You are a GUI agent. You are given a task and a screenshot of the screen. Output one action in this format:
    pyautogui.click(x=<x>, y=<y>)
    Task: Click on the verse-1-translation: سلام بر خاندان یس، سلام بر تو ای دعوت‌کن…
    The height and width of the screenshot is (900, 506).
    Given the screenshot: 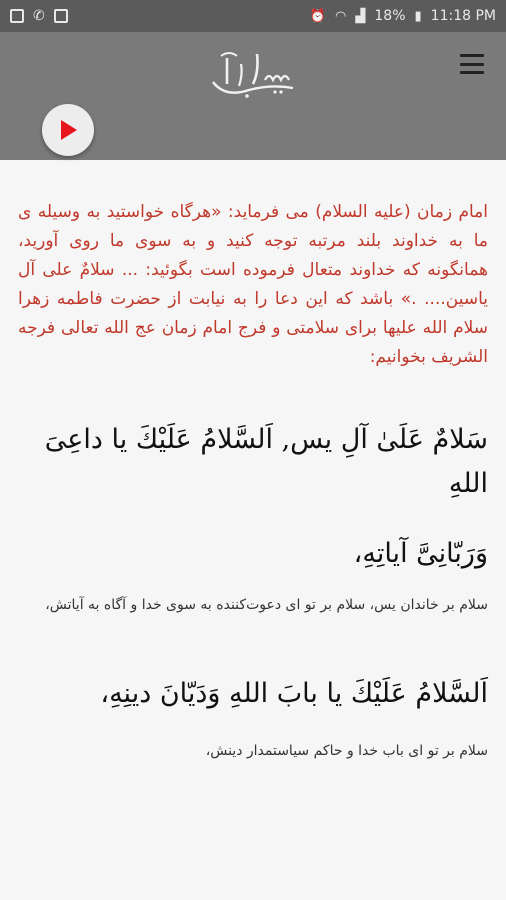 What is the action you would take?
    pyautogui.click(x=266, y=605)
    